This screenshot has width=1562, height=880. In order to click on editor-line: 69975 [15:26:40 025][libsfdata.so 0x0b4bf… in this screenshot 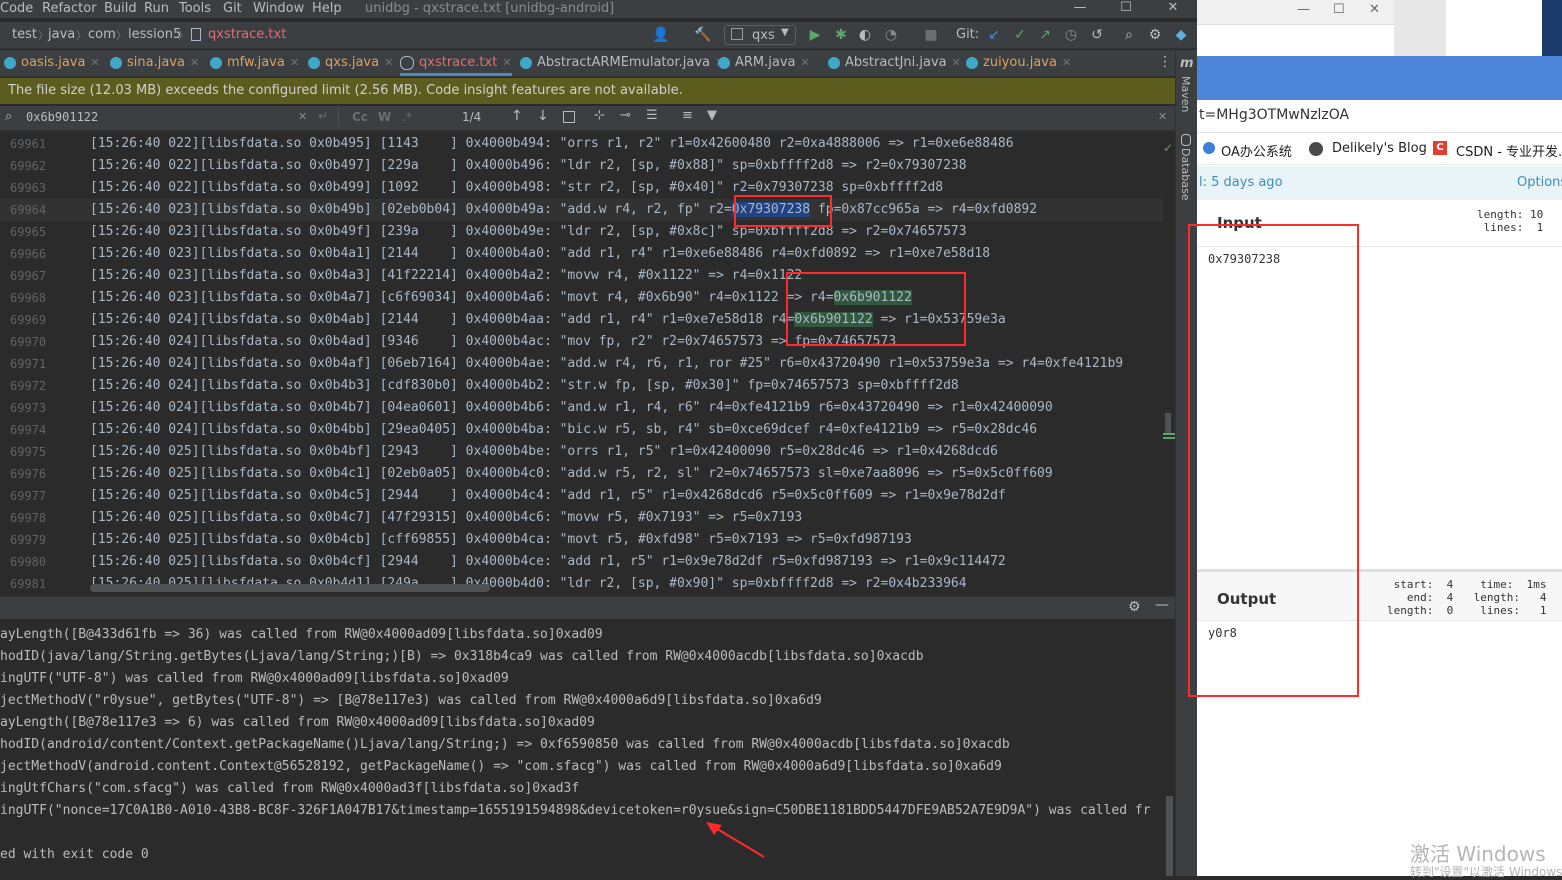, I will do `click(587, 452)`.